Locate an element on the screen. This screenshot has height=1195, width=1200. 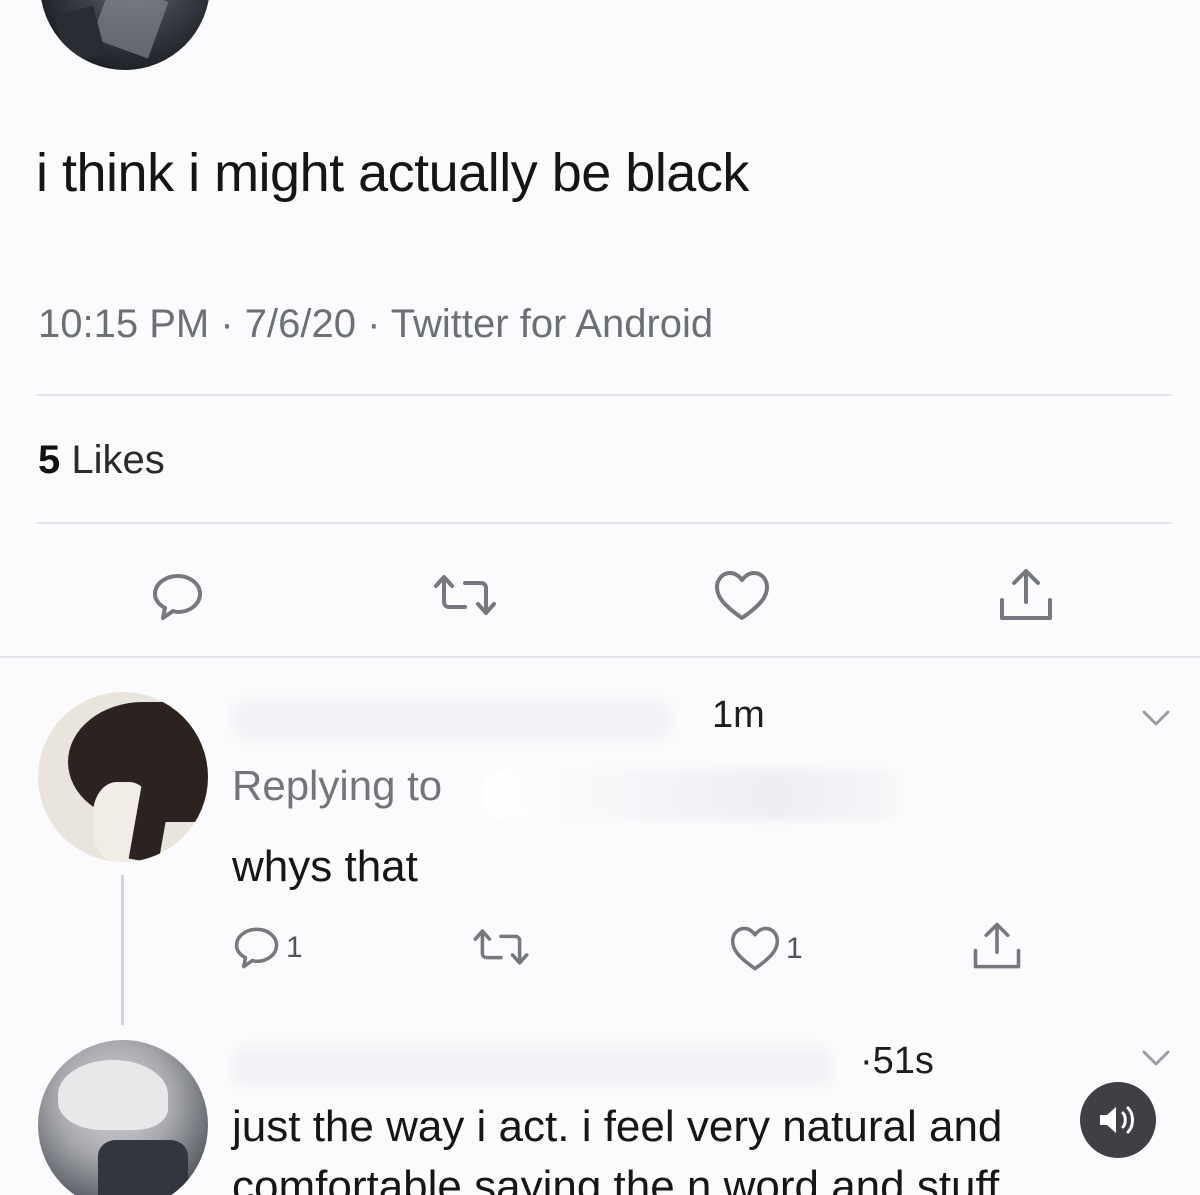
speaker-icon is located at coordinates (1117, 1120).